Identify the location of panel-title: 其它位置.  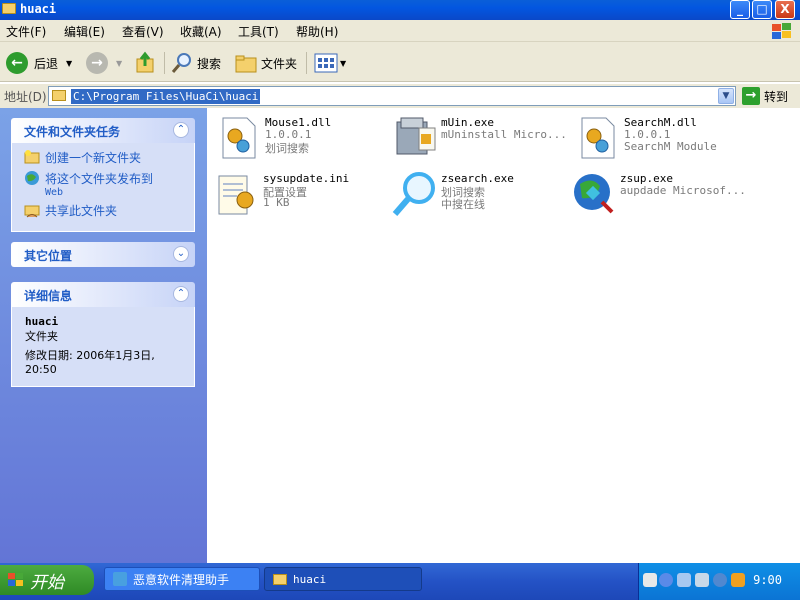
(48, 256).